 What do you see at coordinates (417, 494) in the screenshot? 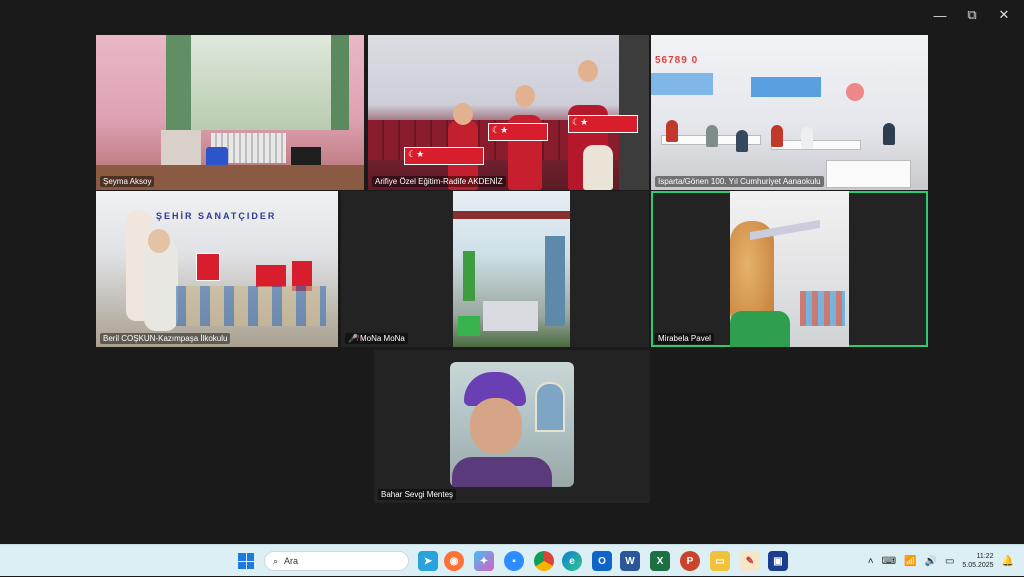
I see `participant-name-label: Bahar Sevgi Menteş` at bounding box center [417, 494].